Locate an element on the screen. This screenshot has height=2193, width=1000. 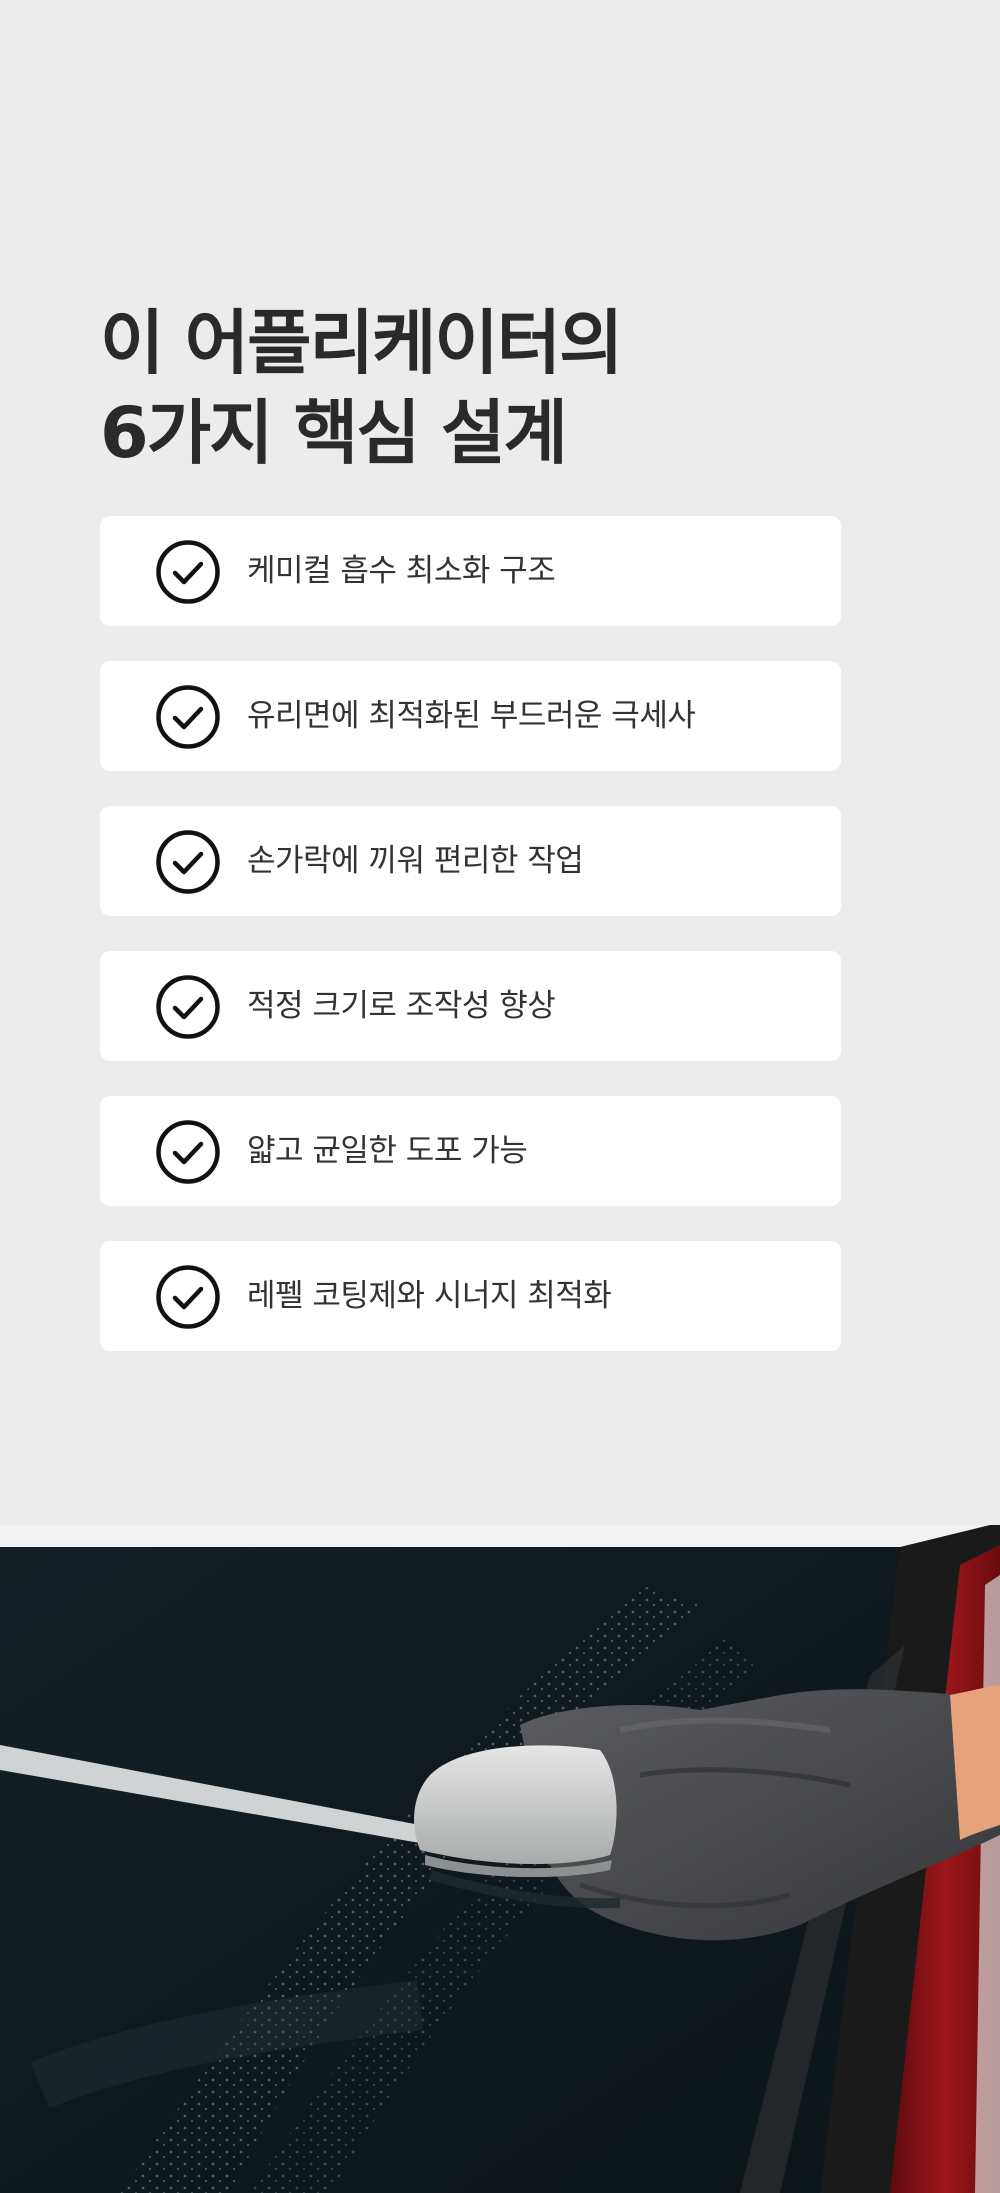
title-line-1: 이 어플리케이터의 is located at coordinates (362, 343).